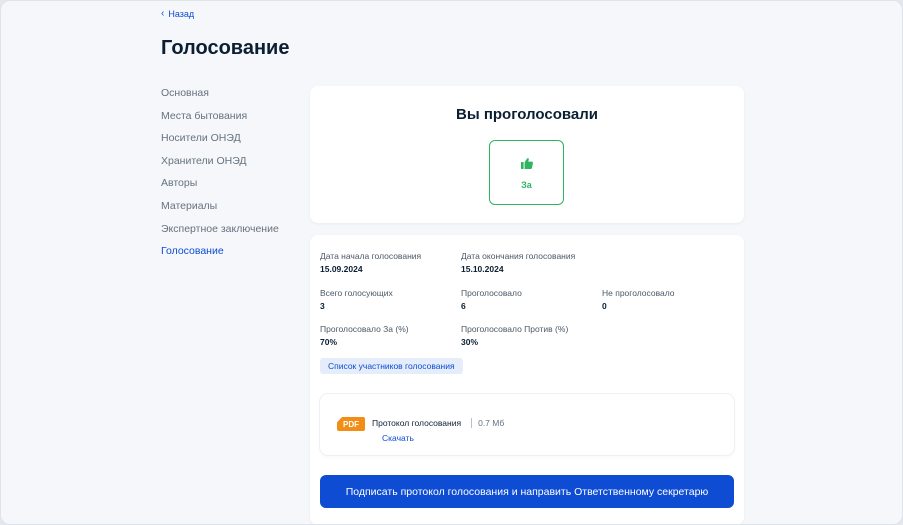 This screenshot has height=525, width=903. I want to click on not-voted-value: 0, so click(604, 306).